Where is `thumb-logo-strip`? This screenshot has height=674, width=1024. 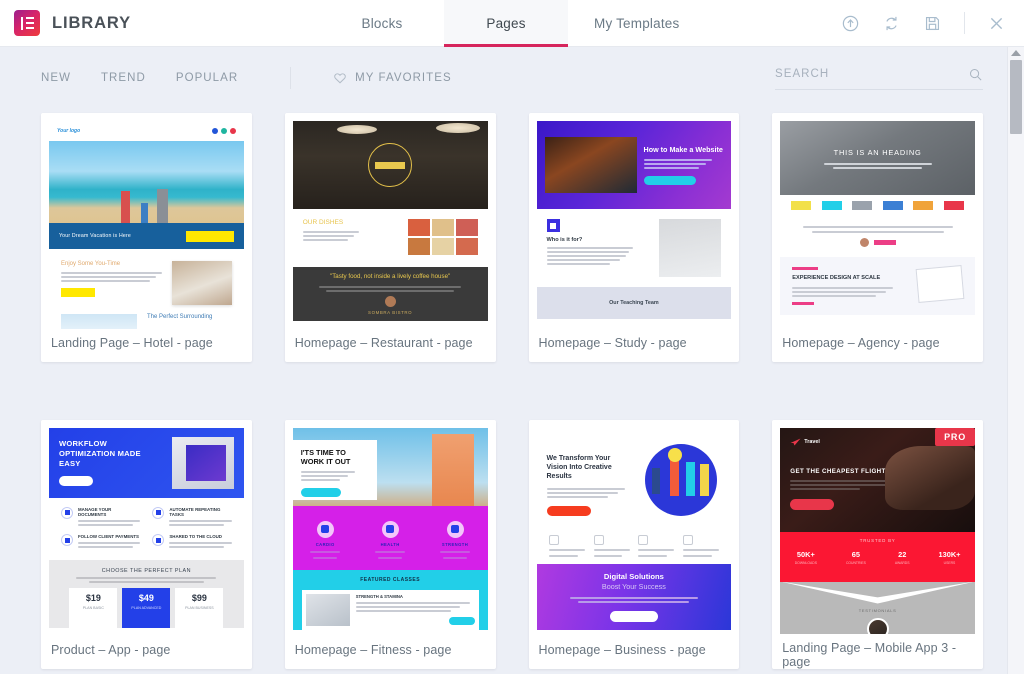 thumb-logo-strip is located at coordinates (877, 205).